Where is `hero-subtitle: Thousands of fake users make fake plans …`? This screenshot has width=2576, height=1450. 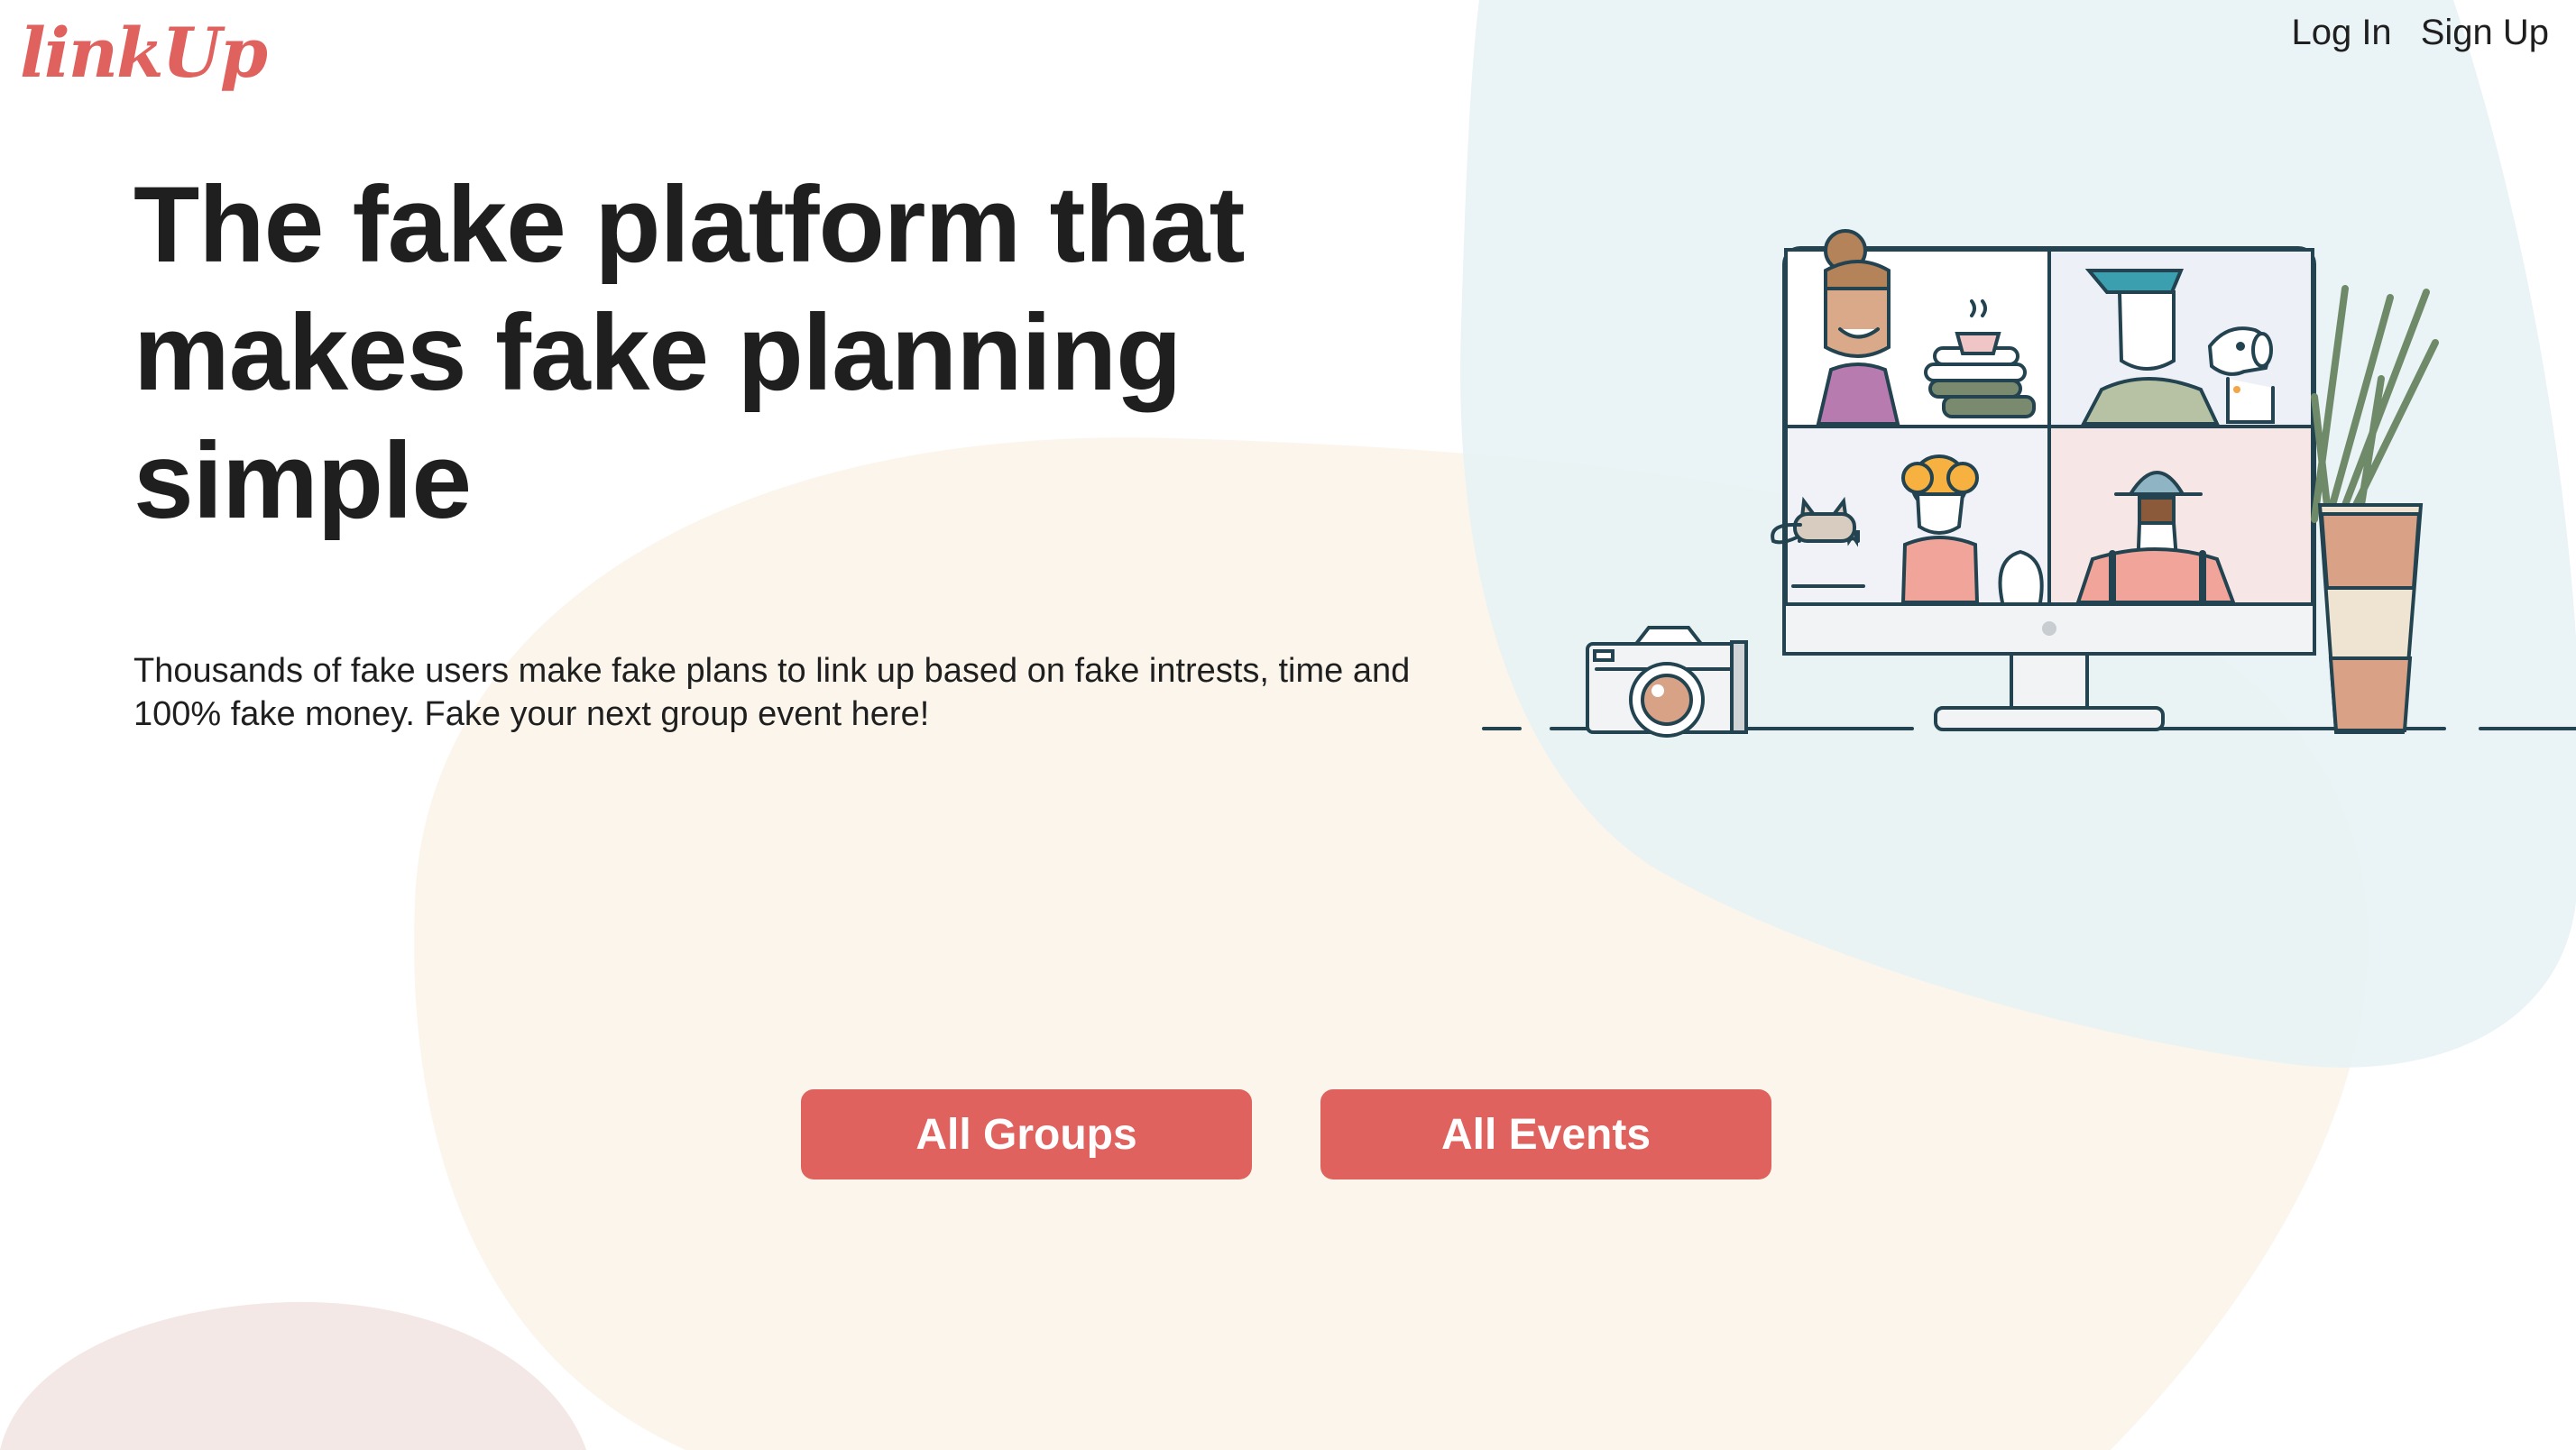
hero-subtitle: Thousands of fake users make fake plans … is located at coordinates (772, 692).